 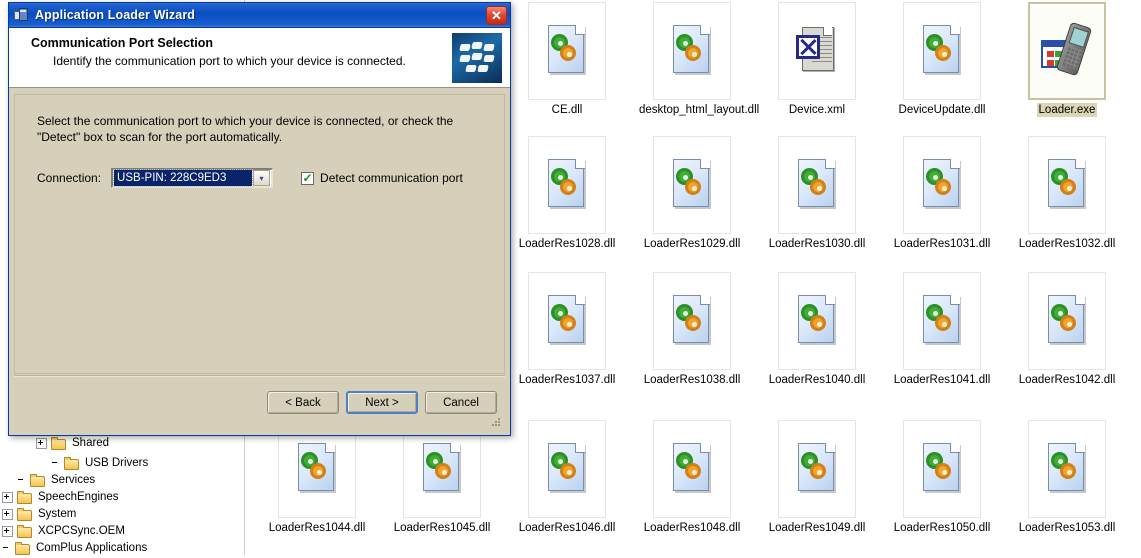 What do you see at coordinates (317, 478) in the screenshot?
I see `file-item: LoaderRes1044.dll` at bounding box center [317, 478].